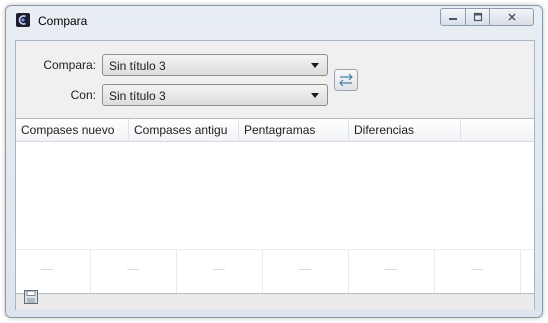 The height and width of the screenshot is (323, 548). What do you see at coordinates (215, 95) in the screenshot?
I see `with-dropdown: Sin título 3` at bounding box center [215, 95].